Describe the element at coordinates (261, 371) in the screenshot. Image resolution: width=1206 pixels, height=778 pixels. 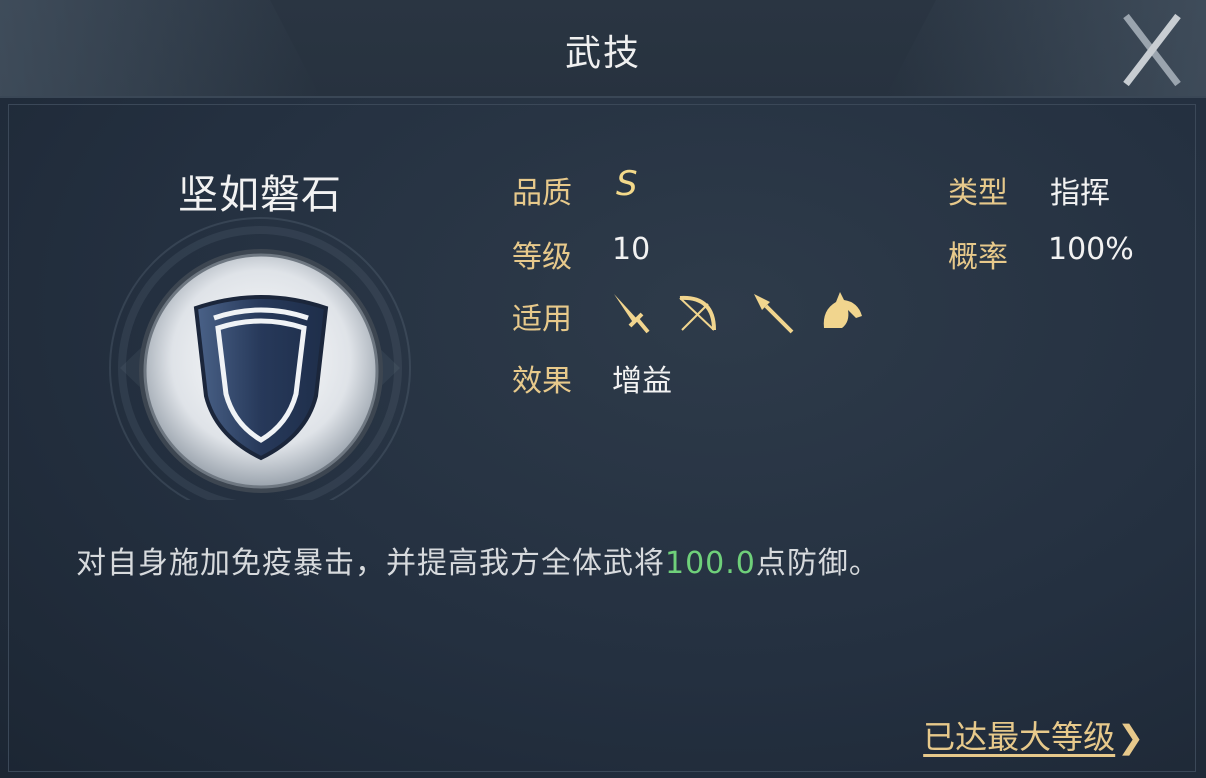
I see `shield-icon` at that location.